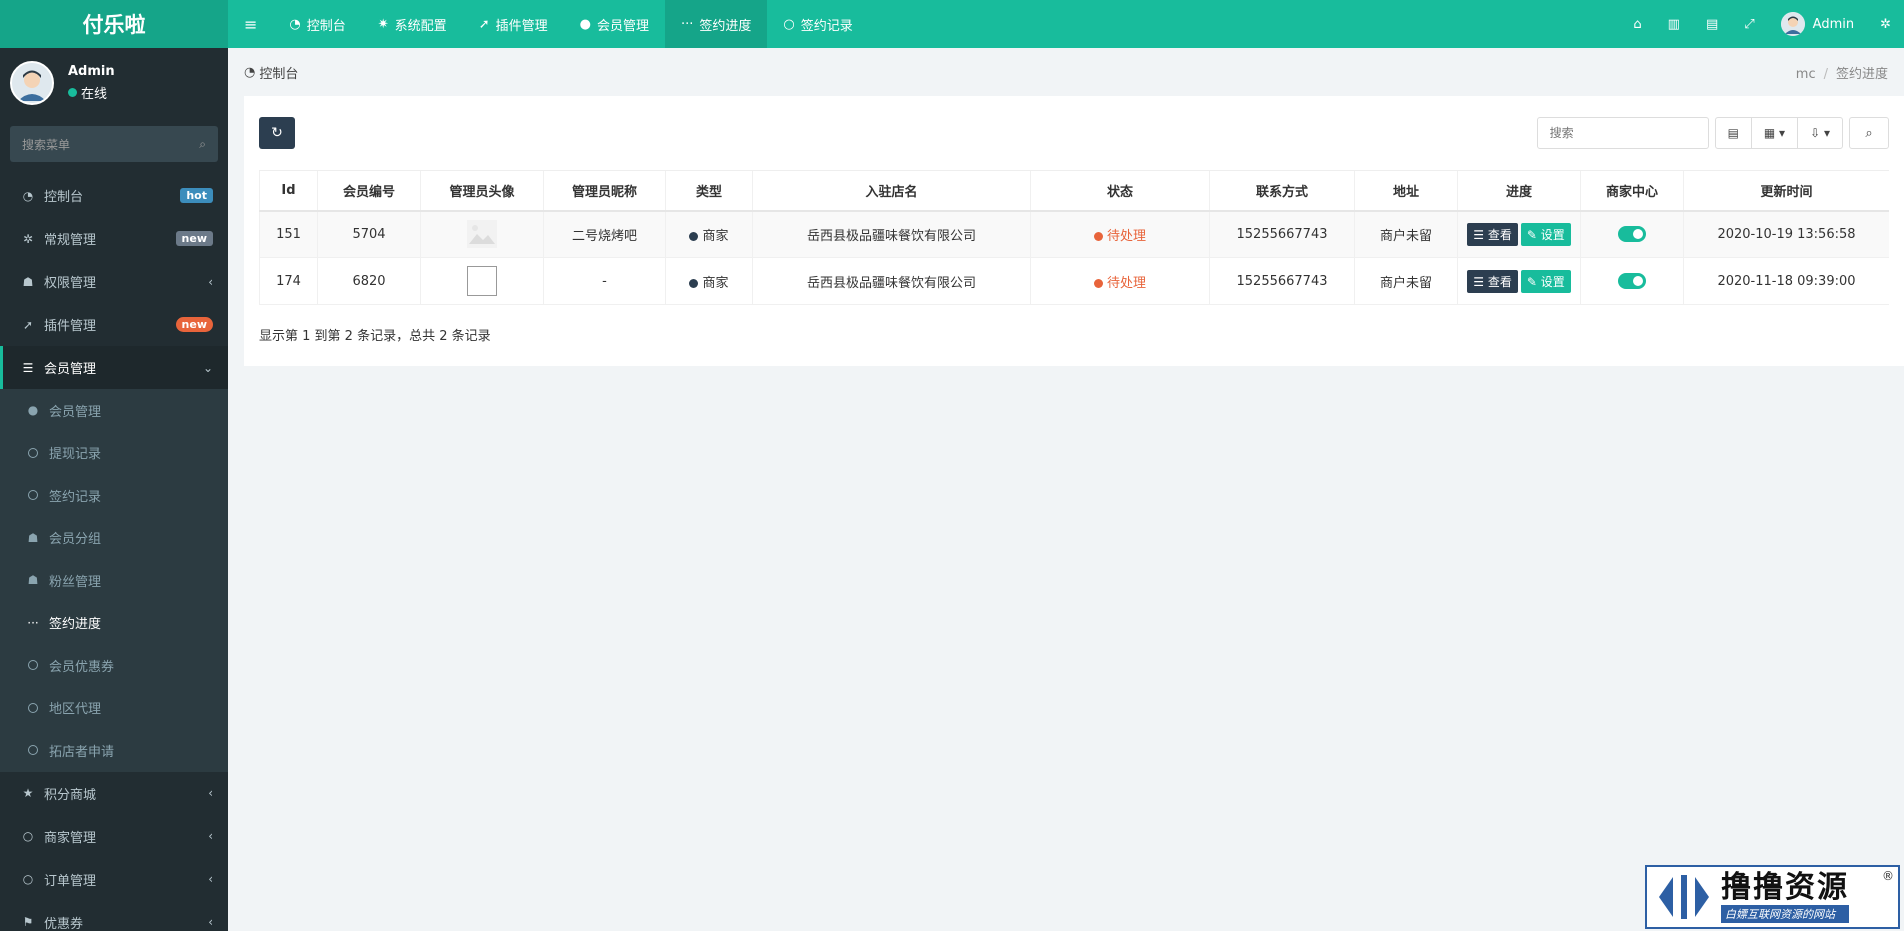 The height and width of the screenshot is (931, 1904). I want to click on list-icon: ▤, so click(1733, 133).